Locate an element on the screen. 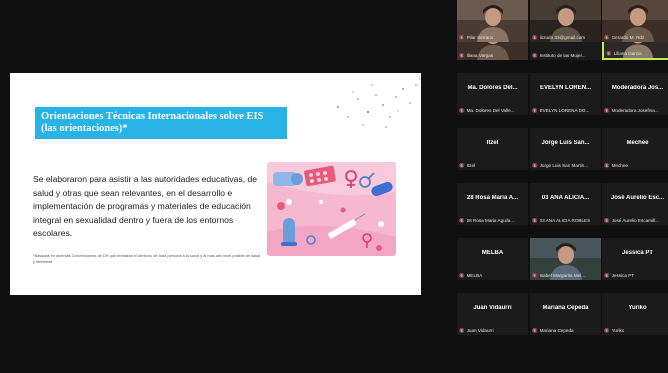 Image resolution: width=668 pixels, height=373 pixels. participant-footer: 🔇 Pilar Serrano is located at coordinates (492, 37).